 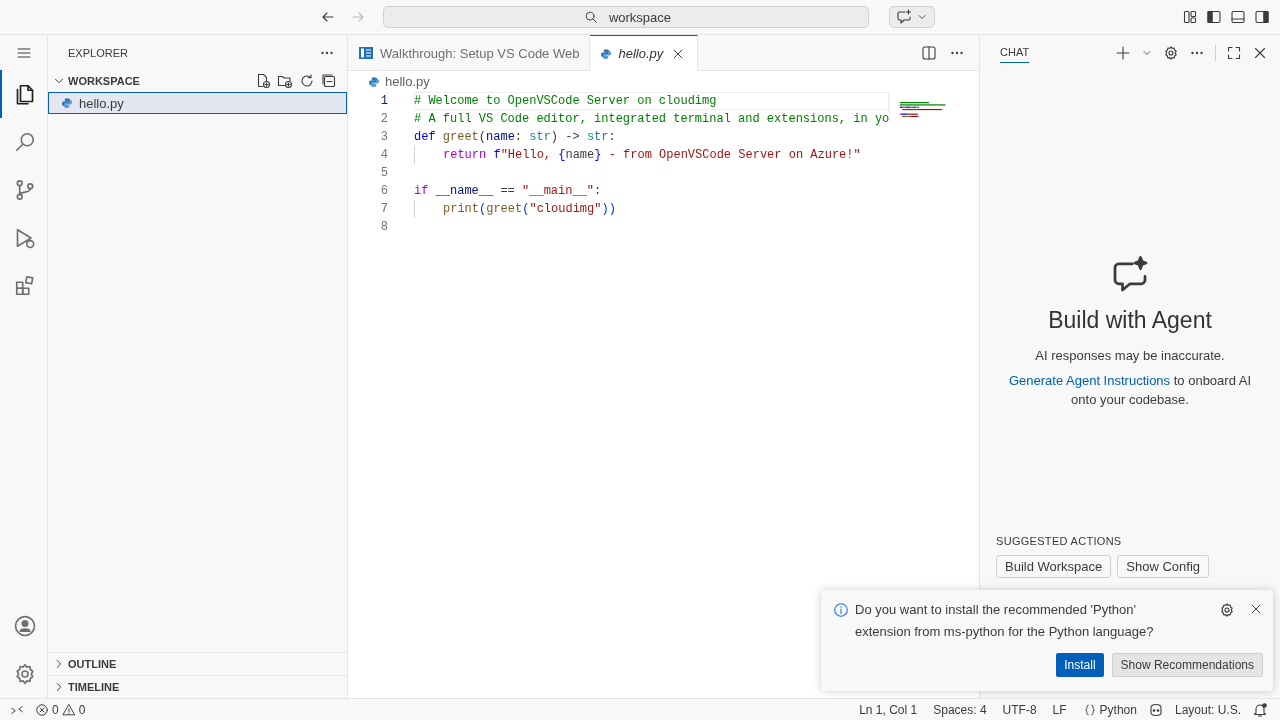 I want to click on notification-message: Do you want to install the recommended 'Python' extension from ms-python for the Python language?, so click(x=1005, y=621).